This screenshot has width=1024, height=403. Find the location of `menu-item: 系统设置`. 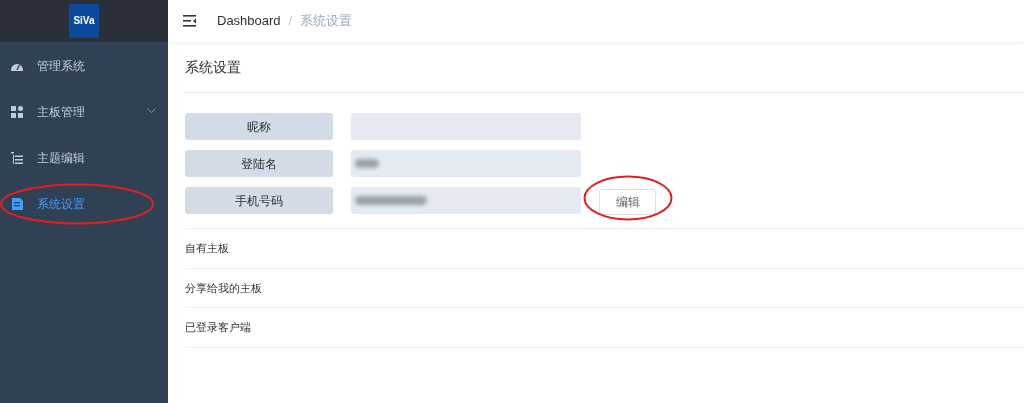

menu-item: 系统设置 is located at coordinates (84, 204).